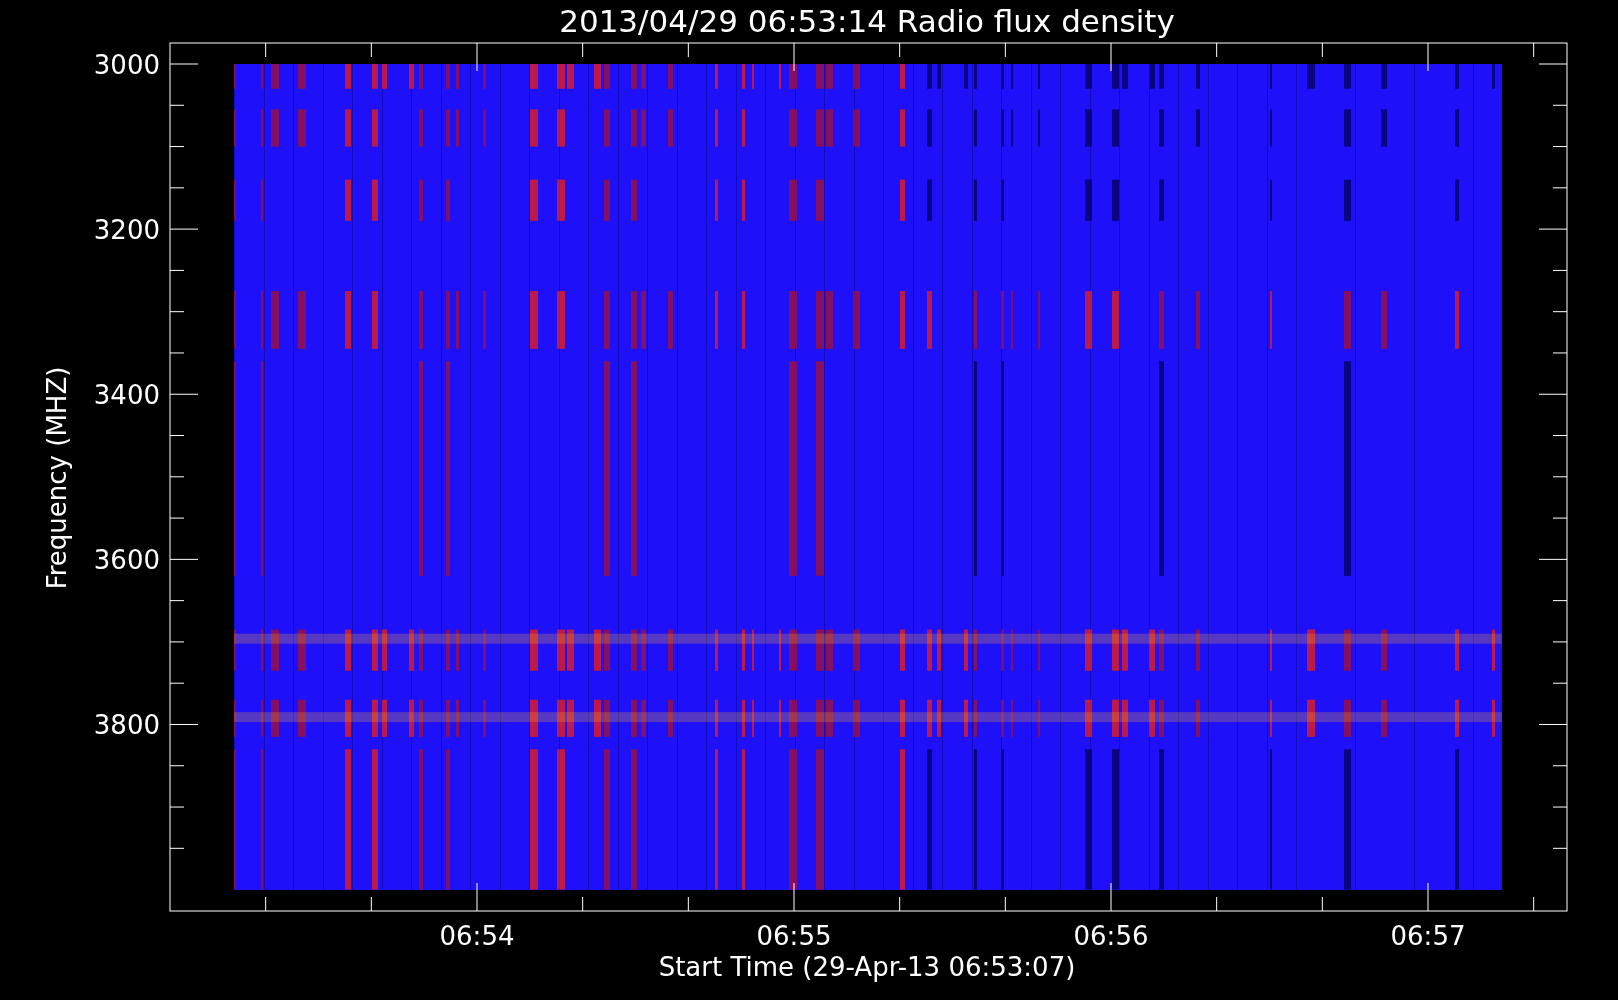 The height and width of the screenshot is (1000, 1618). What do you see at coordinates (1428, 936) in the screenshot?
I see `x-tick-label: 06:57` at bounding box center [1428, 936].